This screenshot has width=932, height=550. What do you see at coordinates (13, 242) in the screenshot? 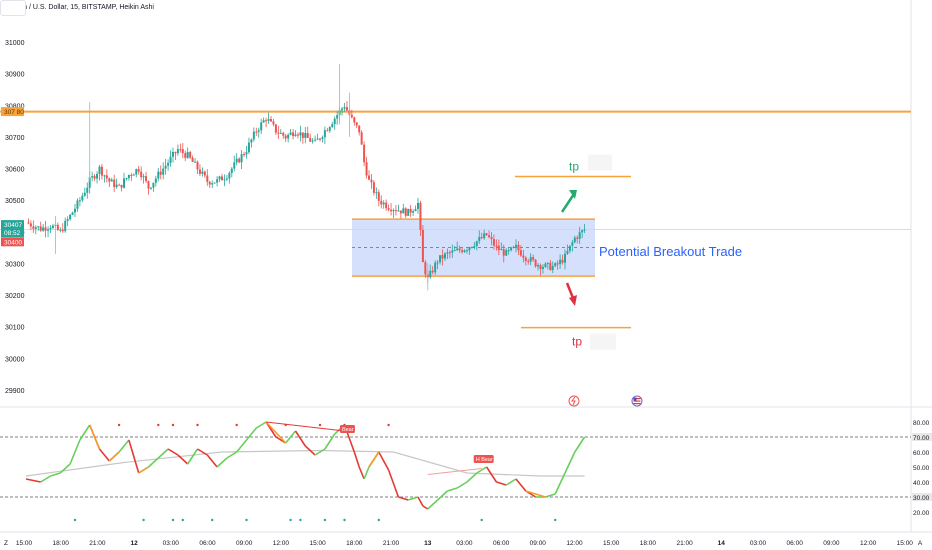
I see `bid-price-label: 30400` at bounding box center [13, 242].